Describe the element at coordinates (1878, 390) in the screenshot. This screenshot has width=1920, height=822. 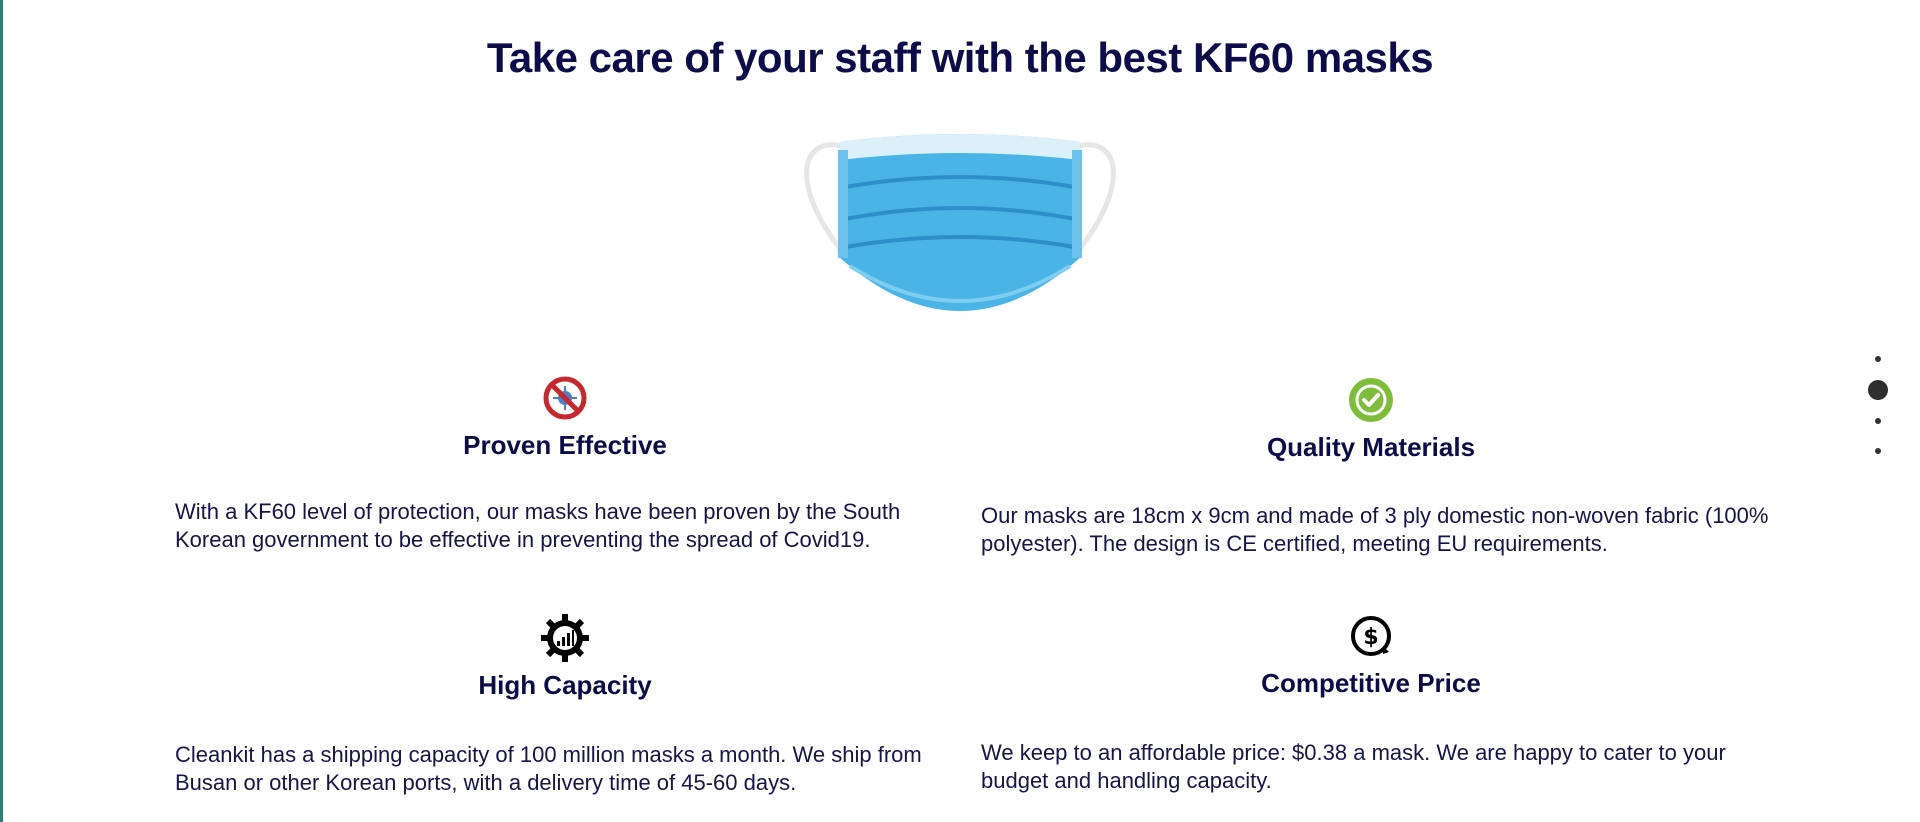
I see `pagination-dot-active` at that location.